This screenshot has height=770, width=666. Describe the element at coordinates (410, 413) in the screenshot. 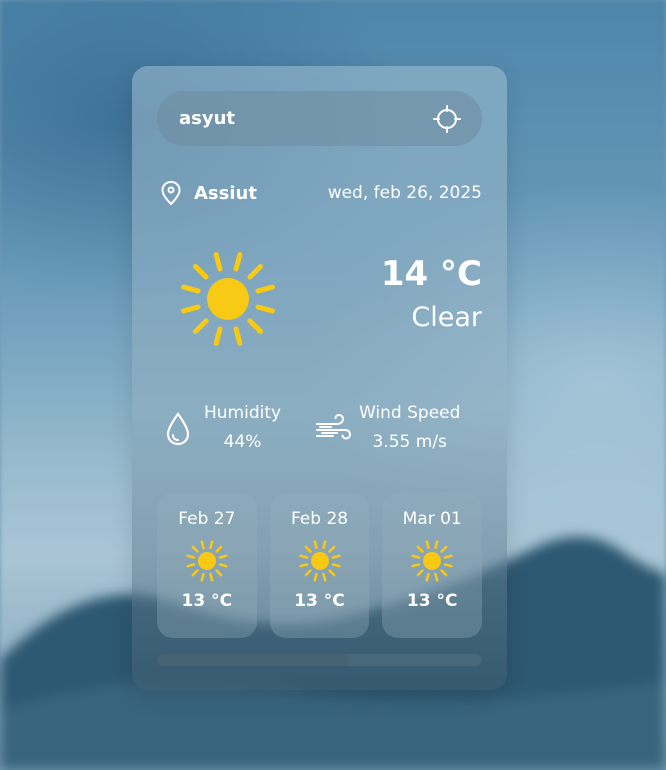

I see `wind-speed-label: Wind Speed` at that location.